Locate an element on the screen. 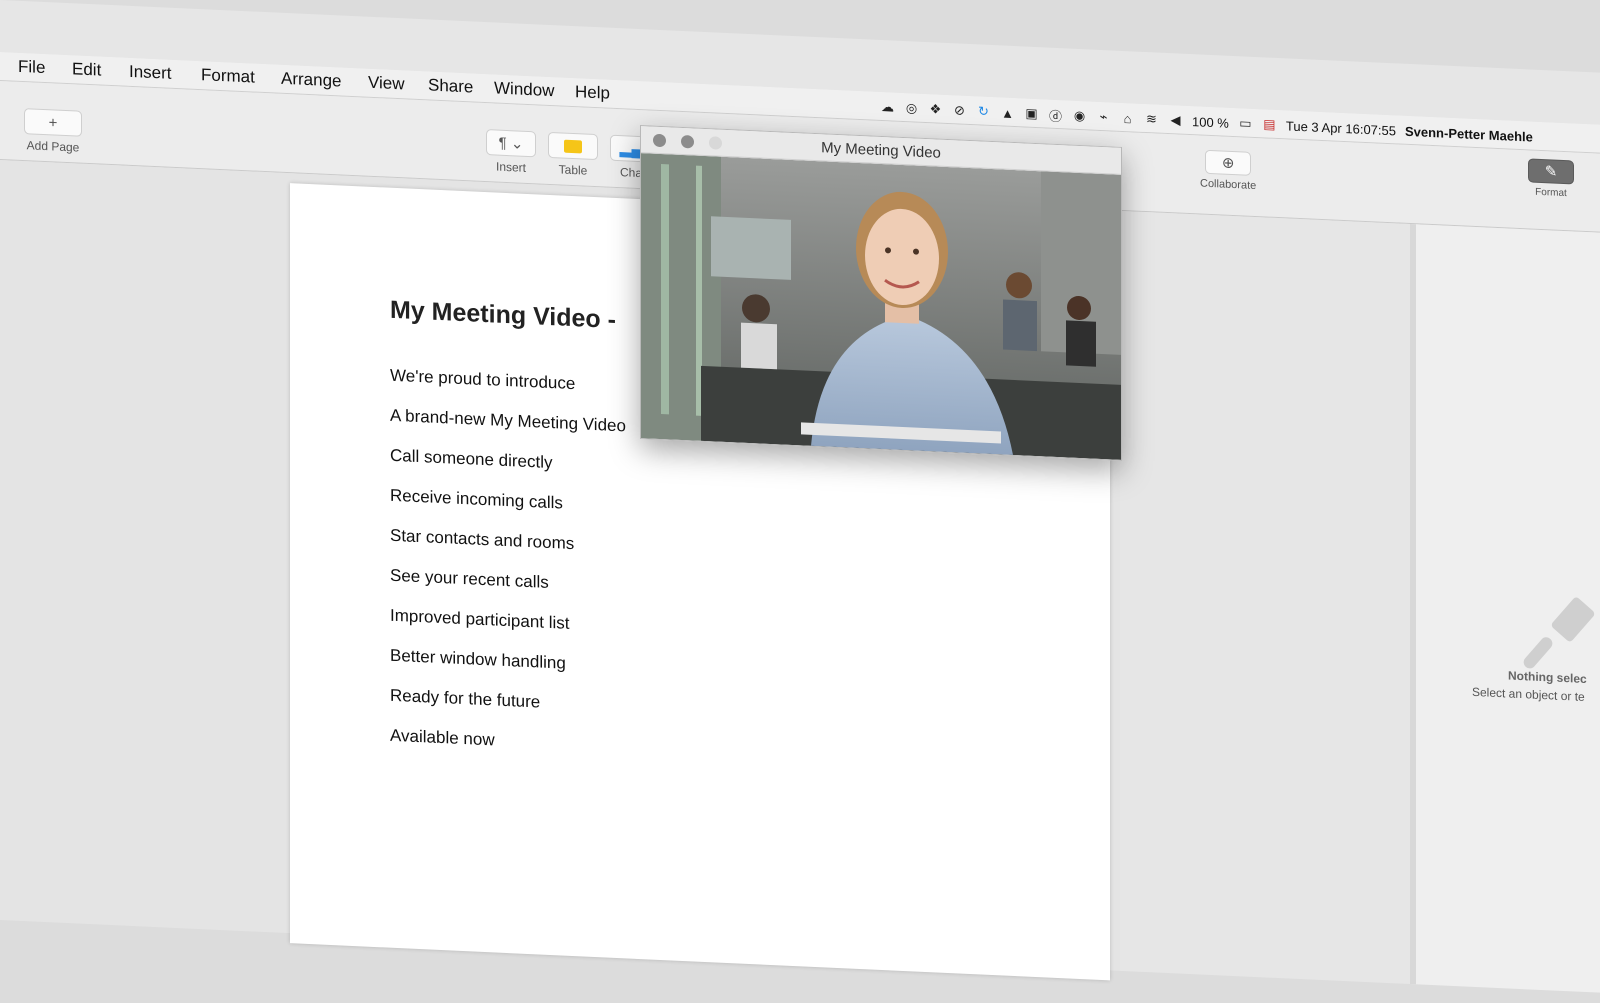  menu-share: Share is located at coordinates (450, 86).